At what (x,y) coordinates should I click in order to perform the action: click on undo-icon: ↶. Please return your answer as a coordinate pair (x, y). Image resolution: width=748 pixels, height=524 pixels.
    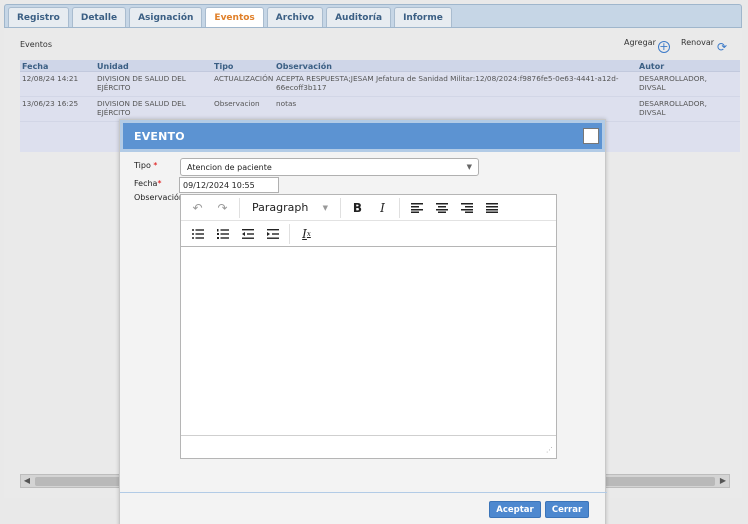
    Looking at the image, I should click on (197, 208).